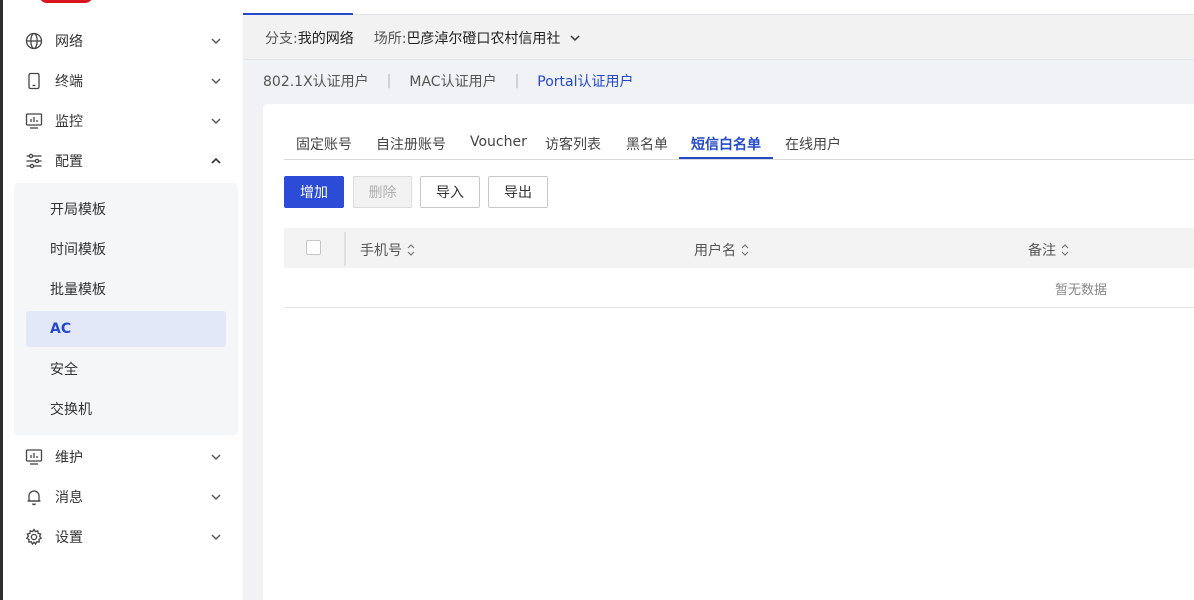 The width and height of the screenshot is (1194, 600). What do you see at coordinates (345, 249) in the screenshot?
I see `column-divider` at bounding box center [345, 249].